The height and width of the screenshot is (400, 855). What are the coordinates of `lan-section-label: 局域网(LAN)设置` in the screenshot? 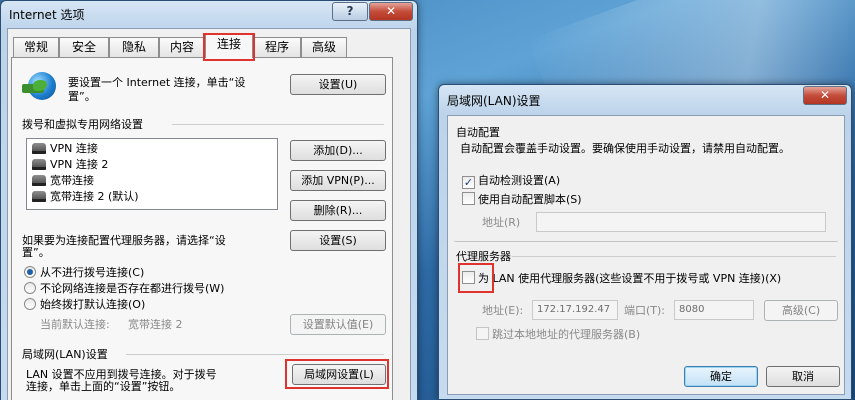 It's located at (65, 354).